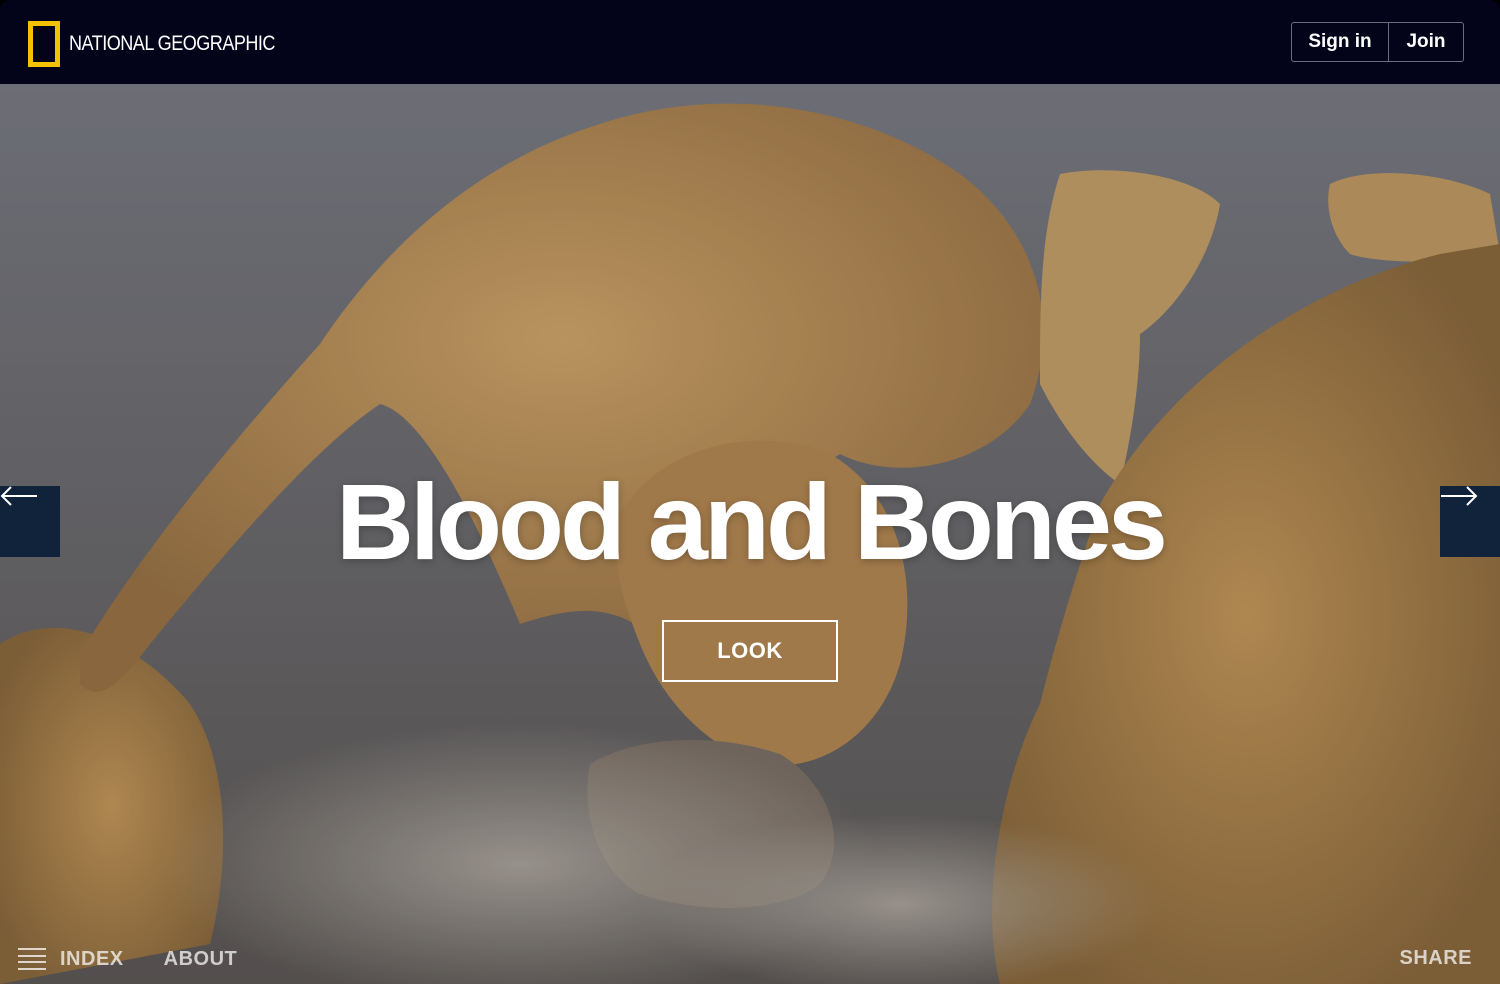  What do you see at coordinates (1435, 958) in the screenshot?
I see `share-link: SHARE` at bounding box center [1435, 958].